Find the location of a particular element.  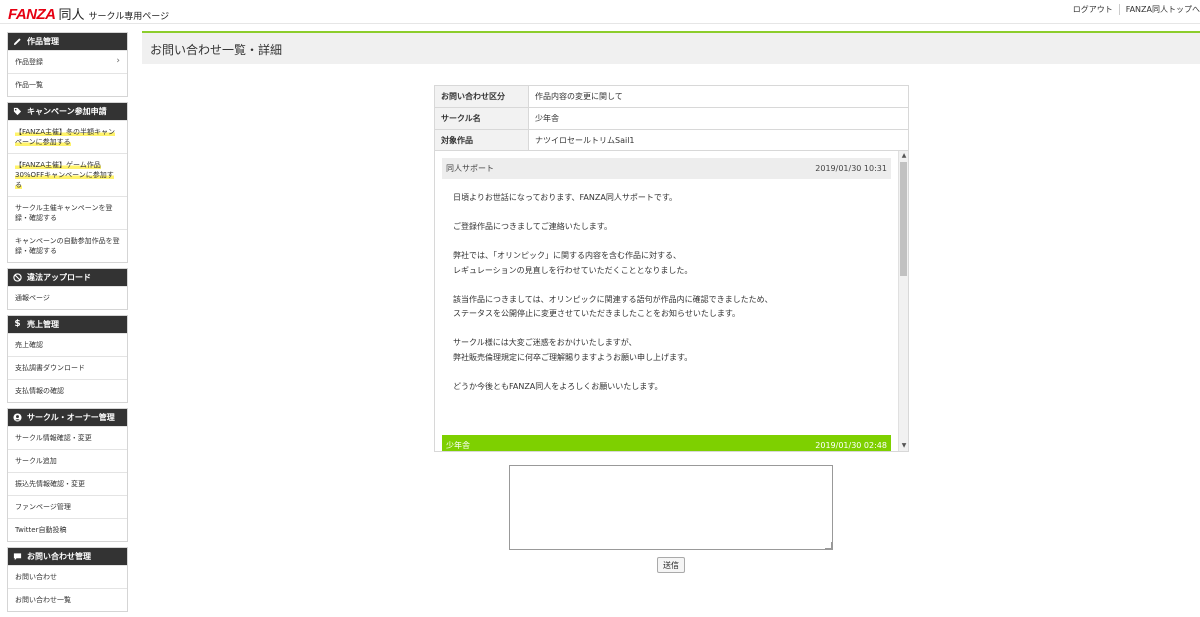

sidebar-item-inquiry-list: お問い合わせ一覧 is located at coordinates (67, 599).